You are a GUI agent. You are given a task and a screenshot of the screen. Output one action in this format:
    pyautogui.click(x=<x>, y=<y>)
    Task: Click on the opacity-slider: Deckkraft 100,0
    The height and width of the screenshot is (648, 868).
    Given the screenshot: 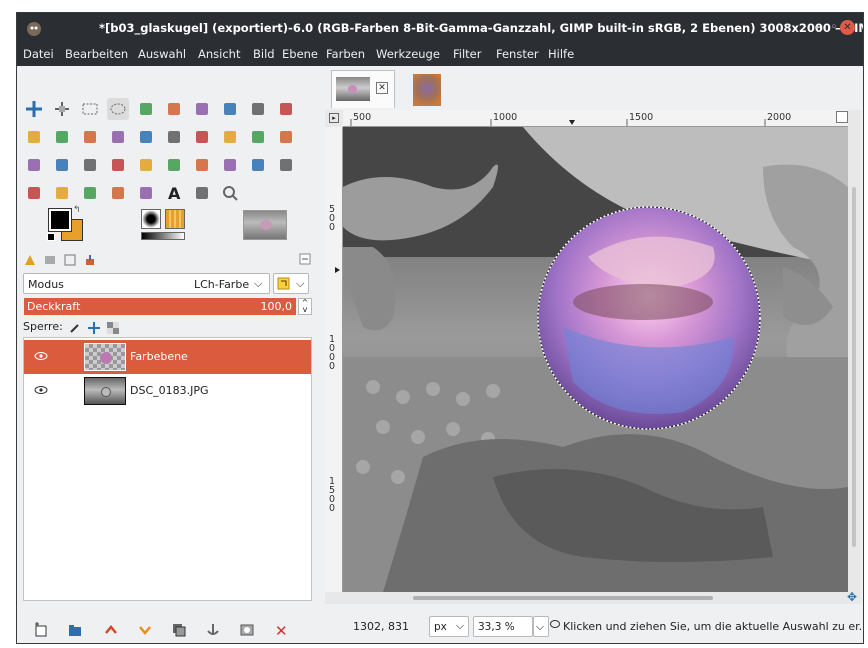 What is the action you would take?
    pyautogui.click(x=160, y=306)
    